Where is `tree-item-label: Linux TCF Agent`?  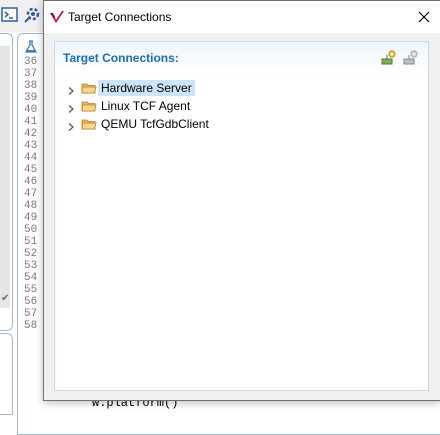
tree-item-label: Linux TCF Agent is located at coordinates (146, 106).